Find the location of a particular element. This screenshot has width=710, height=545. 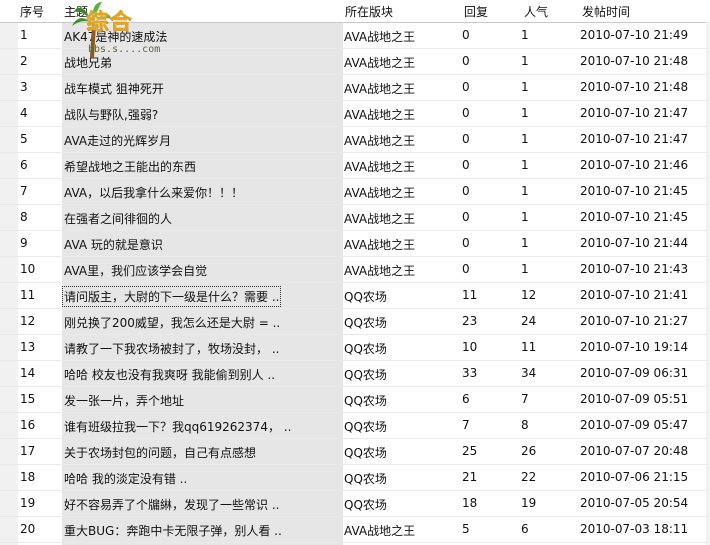

table-row: 2 战地兄弟 AVA战地之王 0 1 2010-07-10 21:48 is located at coordinates (355, 61).